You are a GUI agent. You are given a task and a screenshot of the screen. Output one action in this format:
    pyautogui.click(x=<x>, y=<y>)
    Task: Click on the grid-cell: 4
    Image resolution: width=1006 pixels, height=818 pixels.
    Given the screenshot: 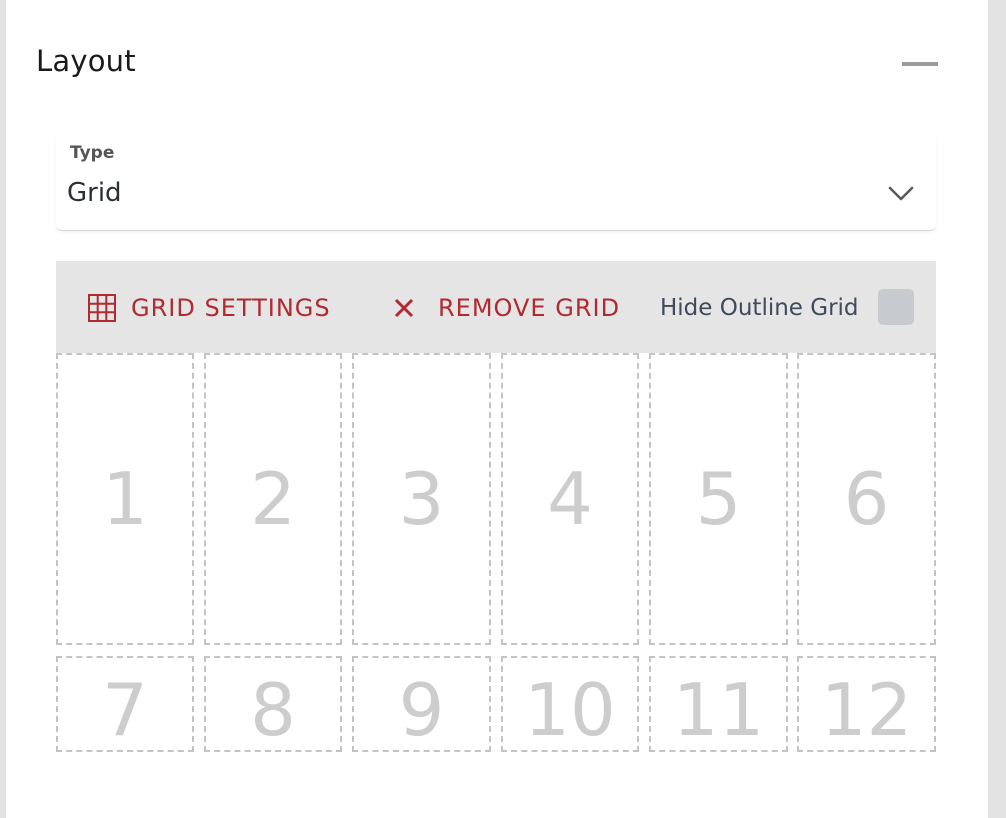 What is the action you would take?
    pyautogui.click(x=570, y=499)
    